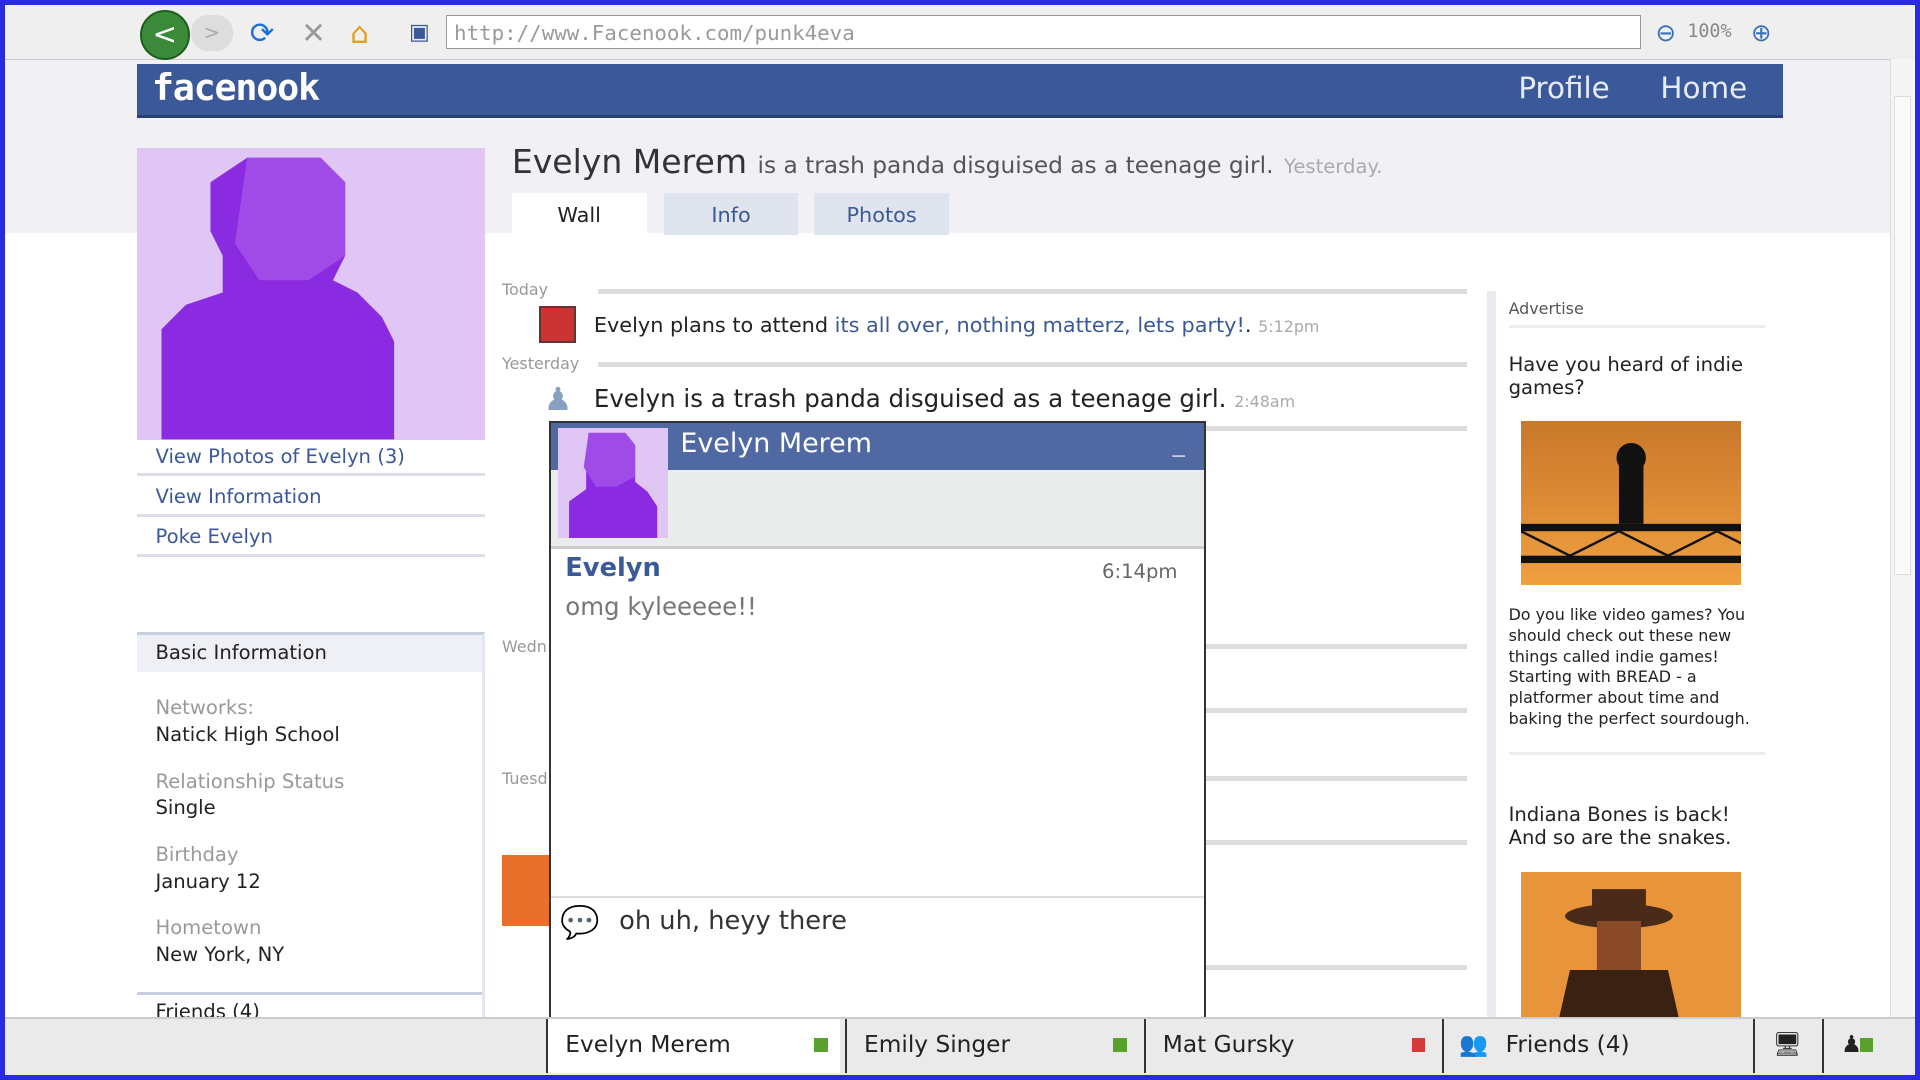 Image resolution: width=1920 pixels, height=1080 pixels. I want to click on chat-tab-mat: Mat Gursky, so click(1290, 1045).